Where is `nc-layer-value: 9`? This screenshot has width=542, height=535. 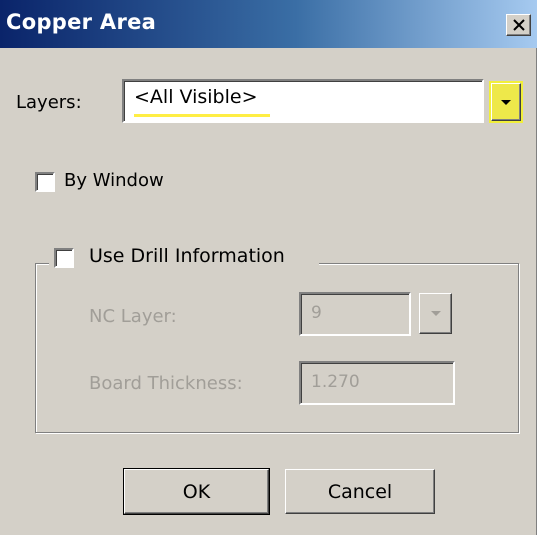
nc-layer-value: 9 is located at coordinates (316, 313).